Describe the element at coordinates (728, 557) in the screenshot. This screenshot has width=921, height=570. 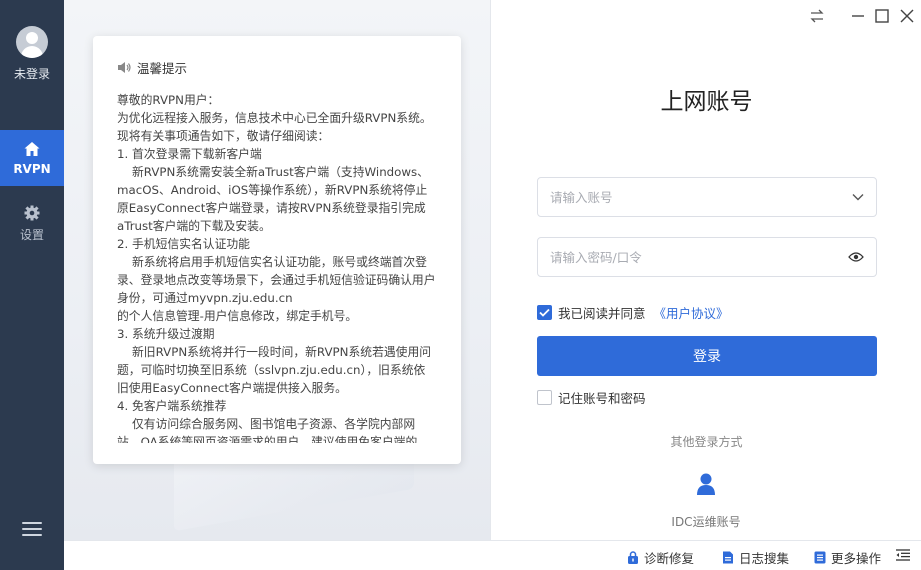
I see `document-icon` at that location.